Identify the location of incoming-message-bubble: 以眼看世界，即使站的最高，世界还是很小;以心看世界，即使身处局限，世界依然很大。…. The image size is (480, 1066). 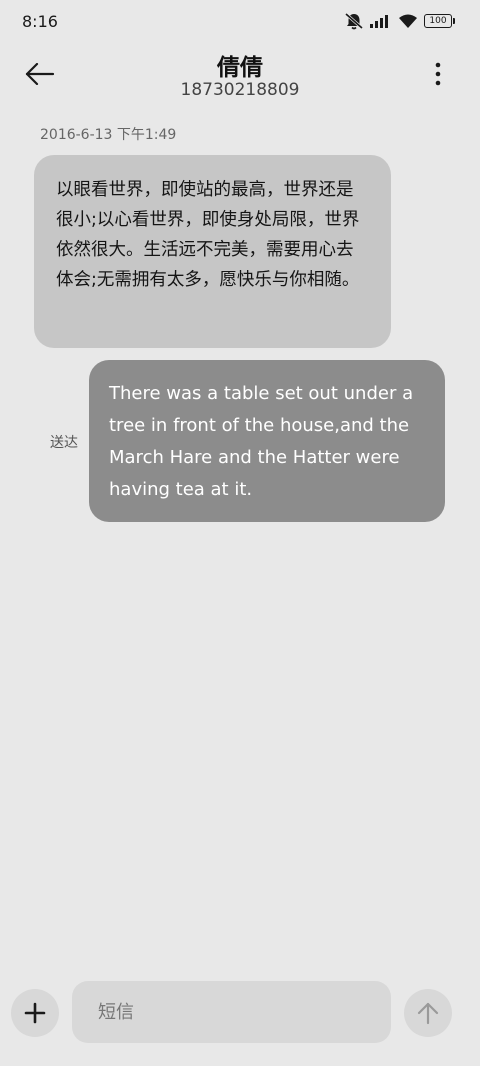
(212, 251).